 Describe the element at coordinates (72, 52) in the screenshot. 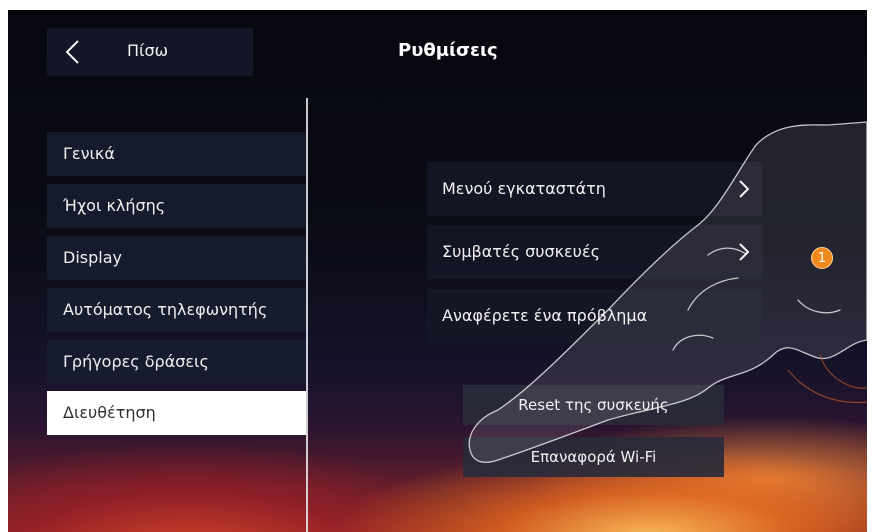

I see `chevron-left-icon` at that location.